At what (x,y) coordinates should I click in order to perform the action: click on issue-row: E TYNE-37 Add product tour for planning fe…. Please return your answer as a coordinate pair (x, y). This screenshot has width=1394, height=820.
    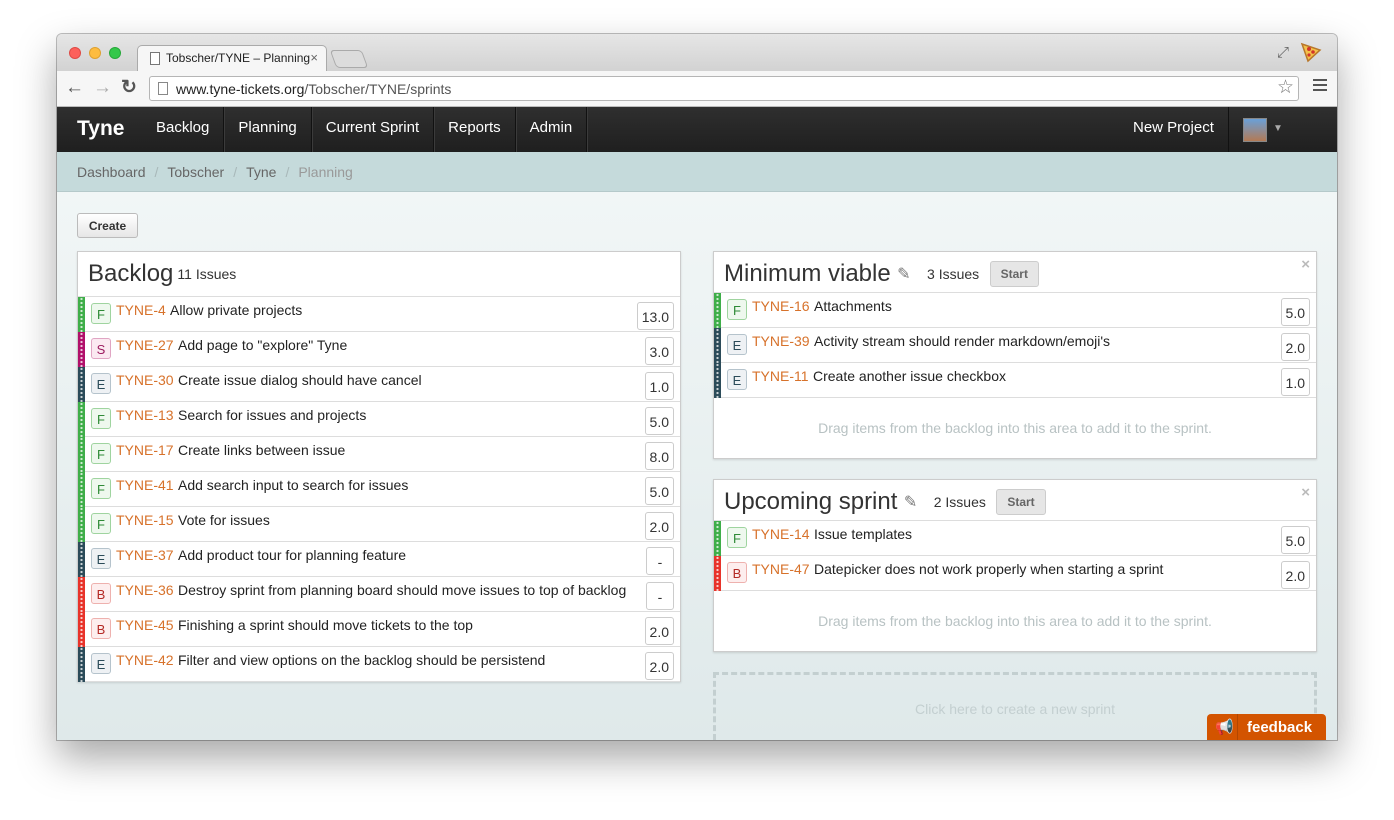
    Looking at the image, I should click on (379, 559).